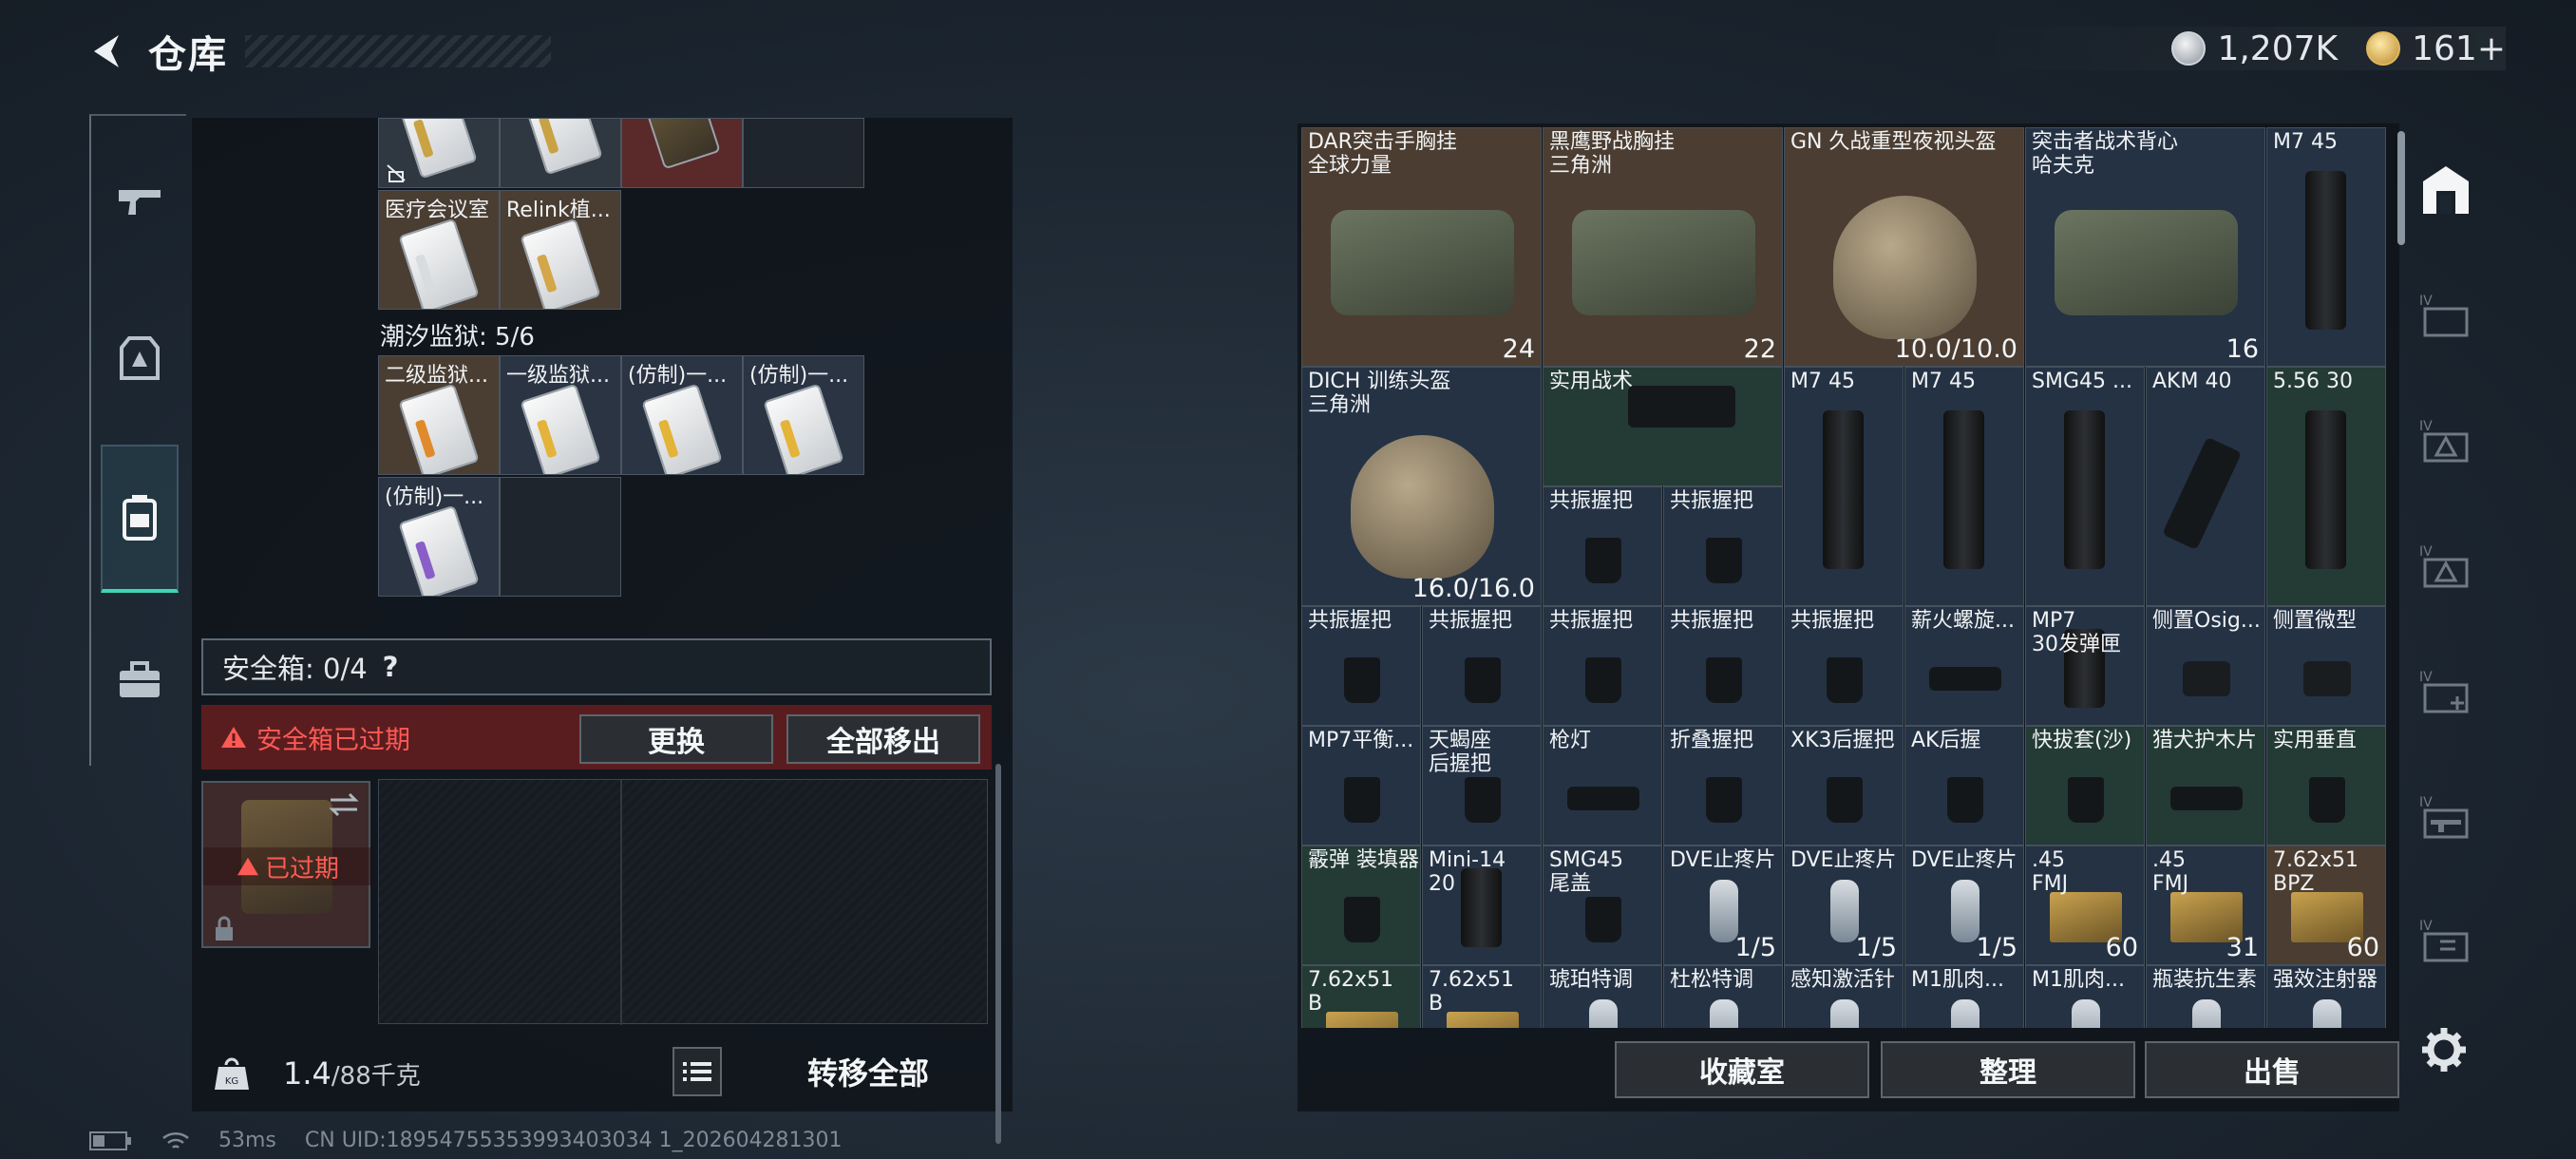  I want to click on back-button, so click(108, 51).